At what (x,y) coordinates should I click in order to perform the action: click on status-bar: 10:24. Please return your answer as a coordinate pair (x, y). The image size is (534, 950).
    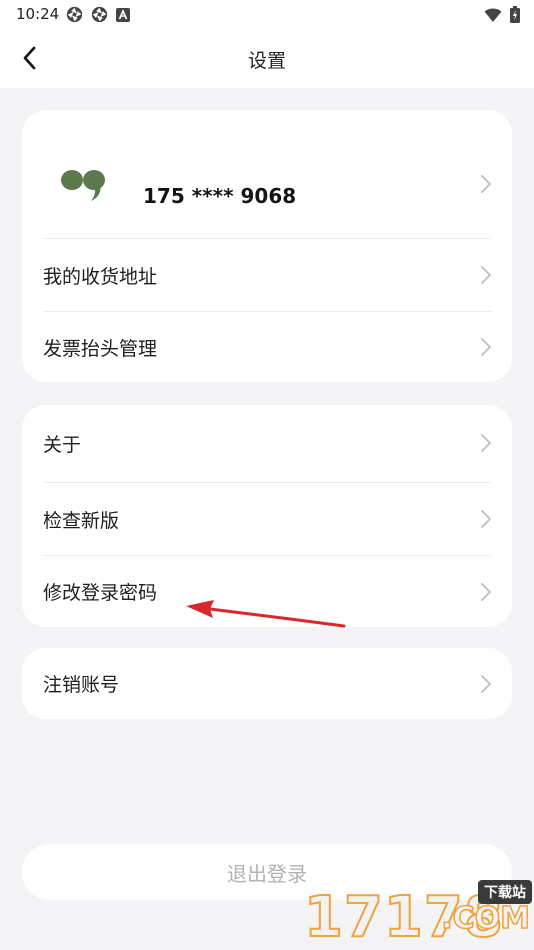
    Looking at the image, I should click on (267, 15).